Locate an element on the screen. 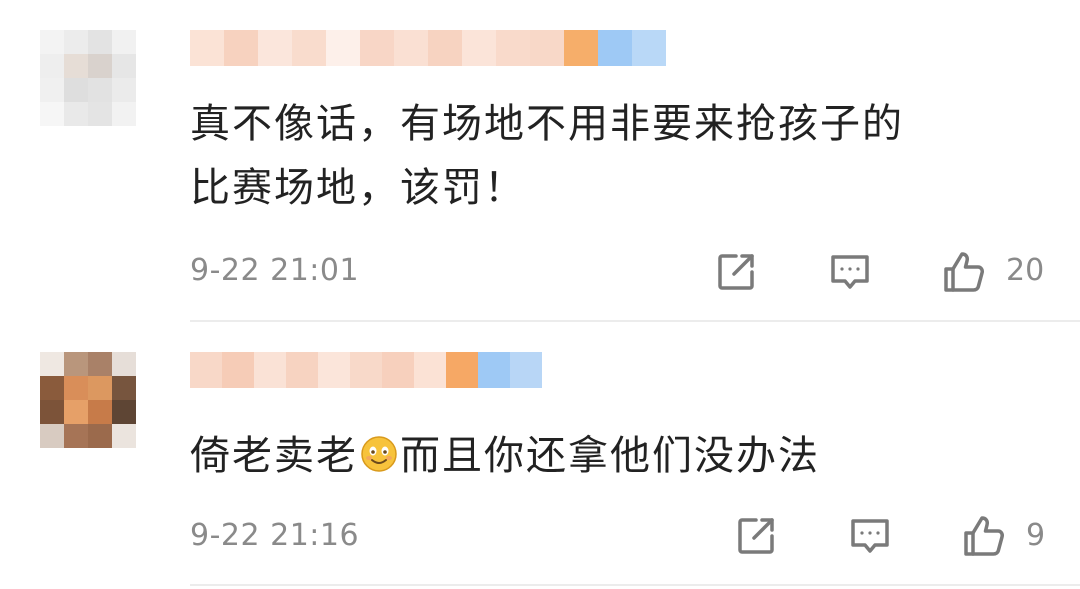 The image size is (1080, 589). divider is located at coordinates (635, 585).